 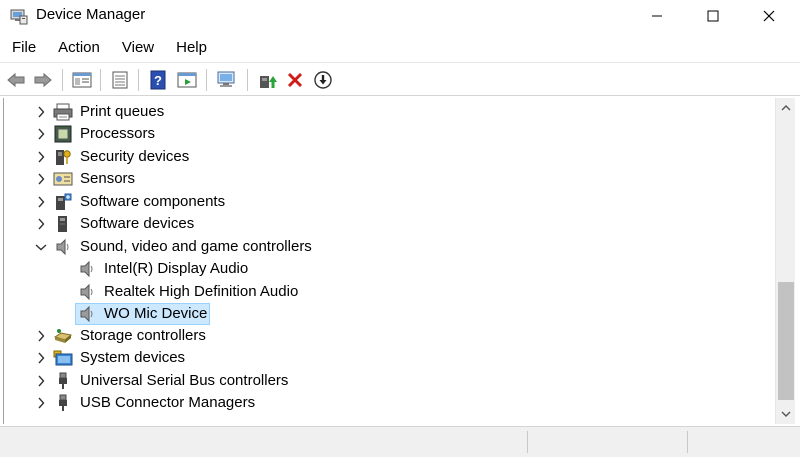 I want to click on uninstall-device-button, so click(x=295, y=80).